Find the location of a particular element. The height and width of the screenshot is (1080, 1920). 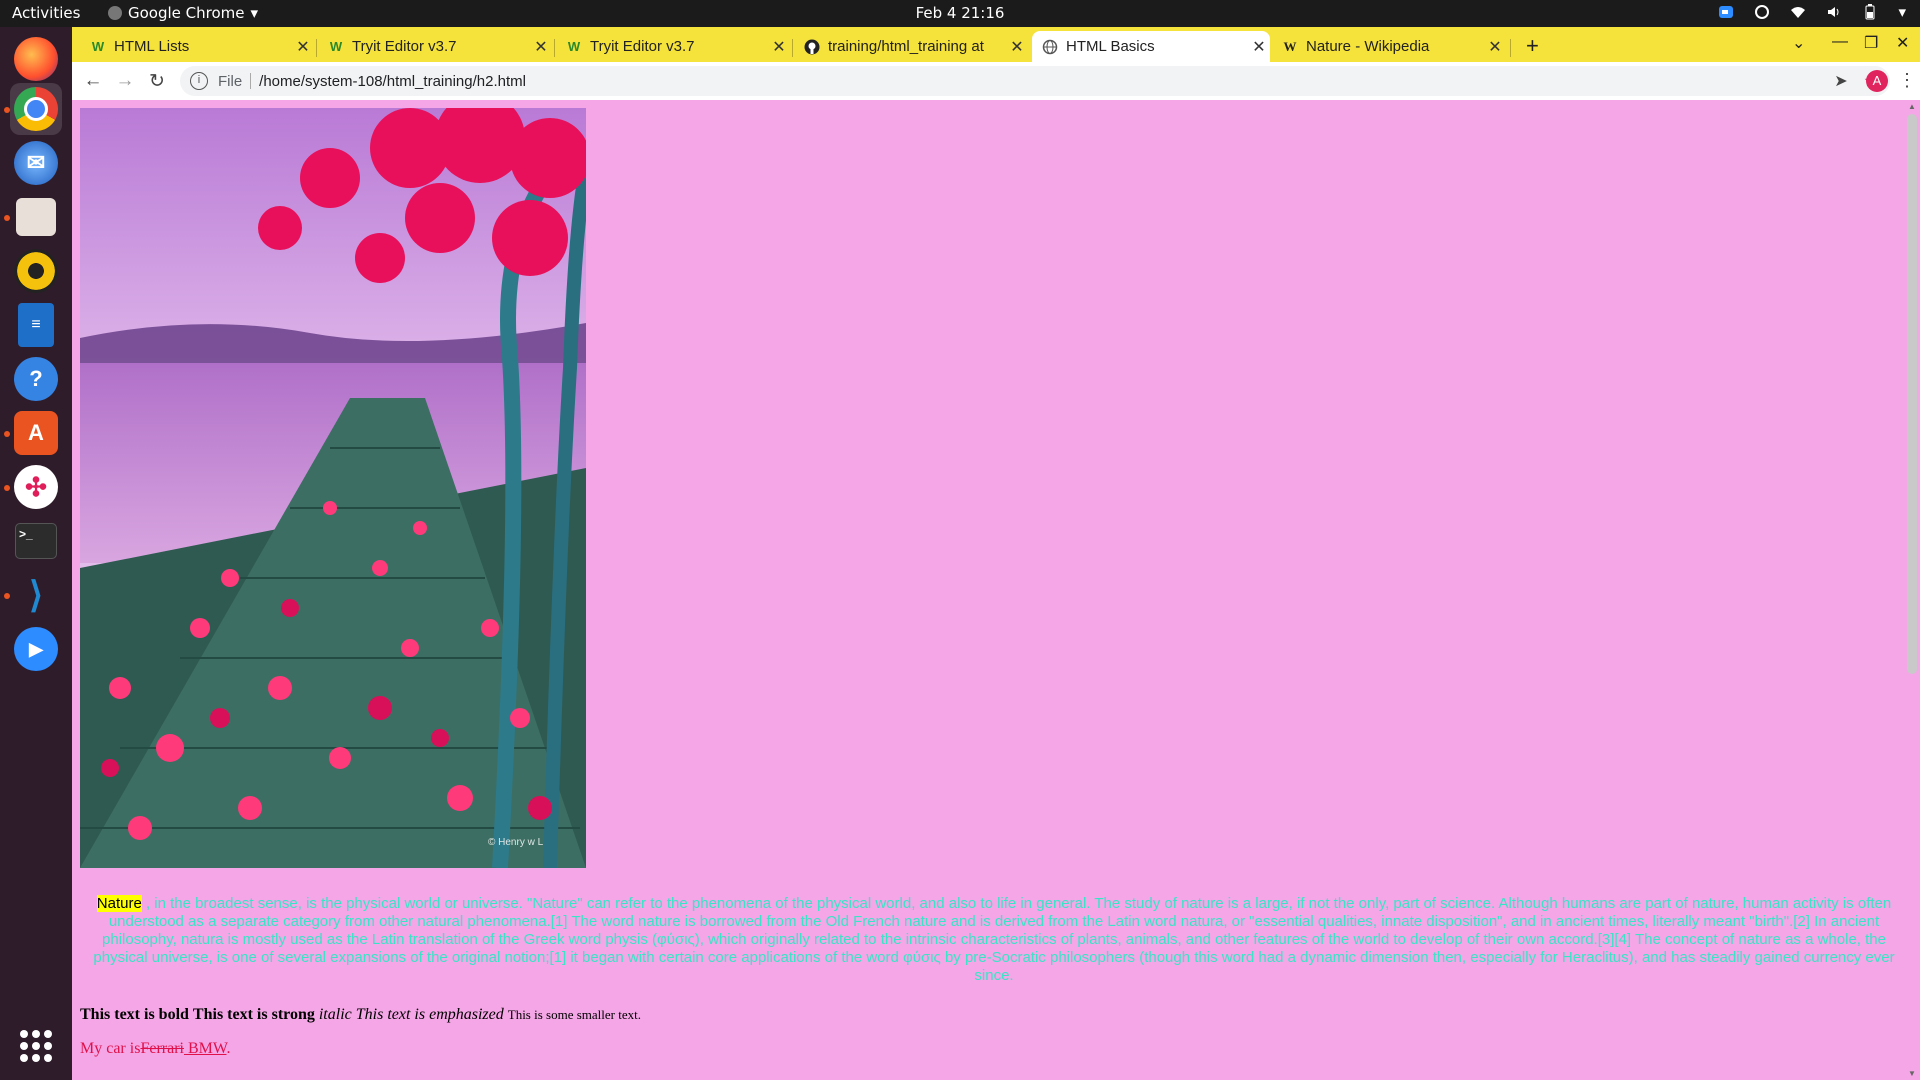

tab-title: Tryit Editor v3.7 is located at coordinates (404, 46).